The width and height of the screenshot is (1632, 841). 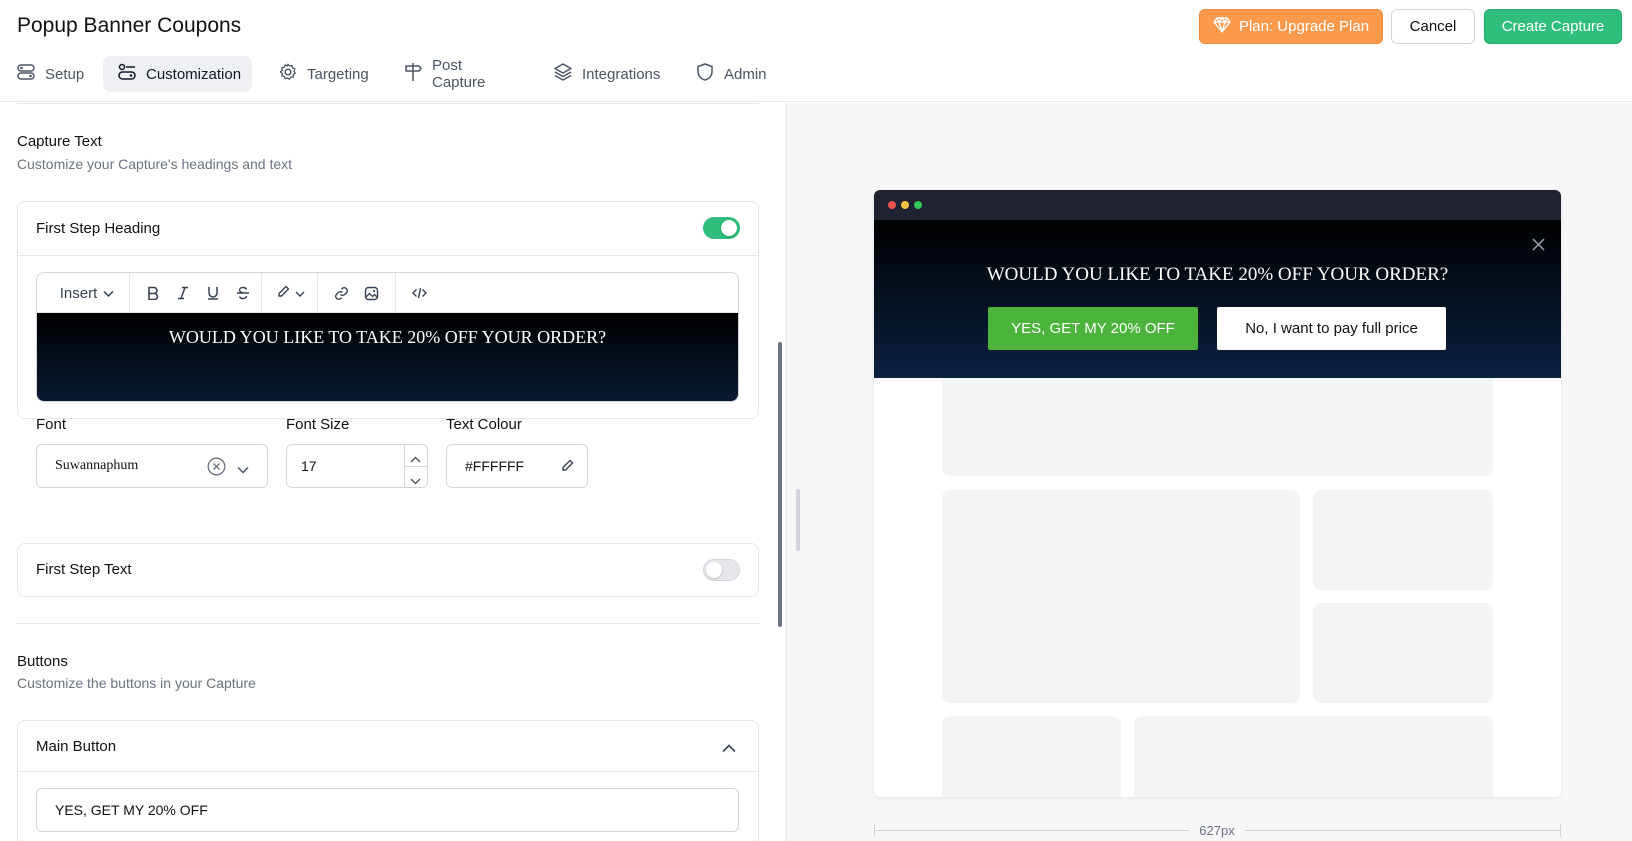 I want to click on pen-icon, so click(x=283, y=293).